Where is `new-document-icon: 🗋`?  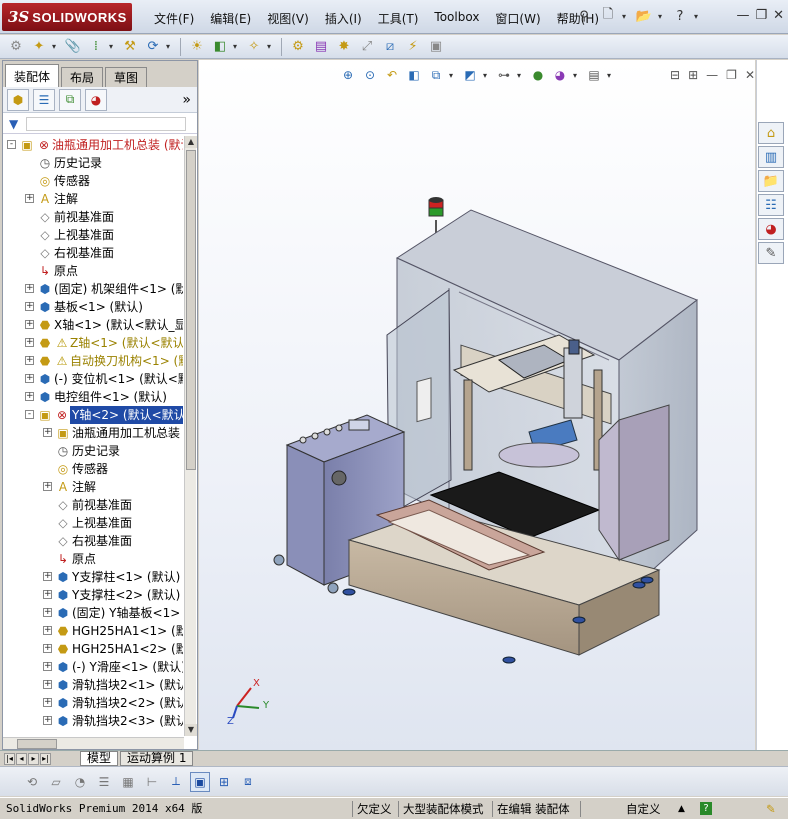 new-document-icon: 🗋 is located at coordinates (608, 16).